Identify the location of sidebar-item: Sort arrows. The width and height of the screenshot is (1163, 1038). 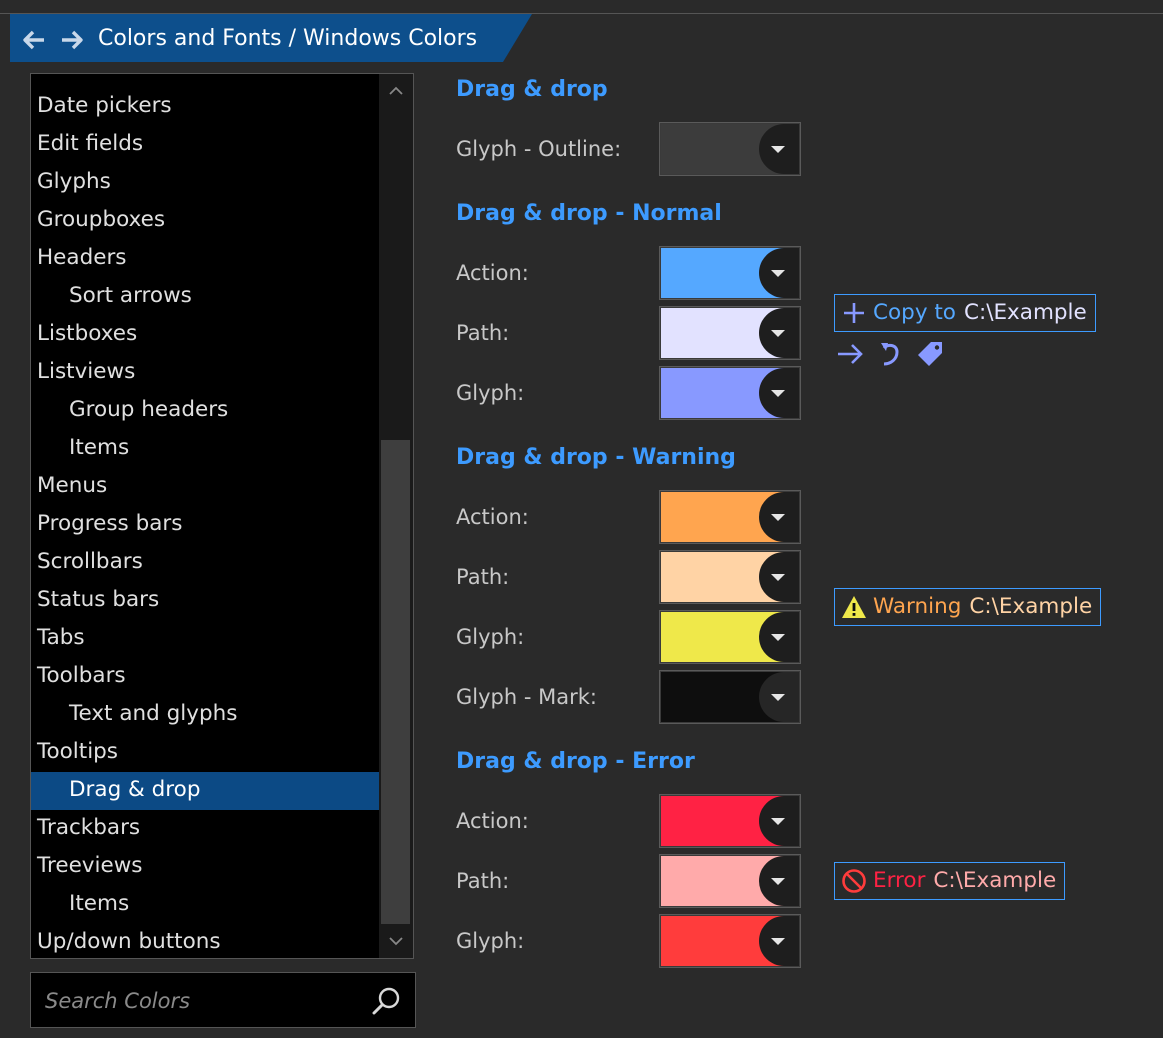
(206, 297).